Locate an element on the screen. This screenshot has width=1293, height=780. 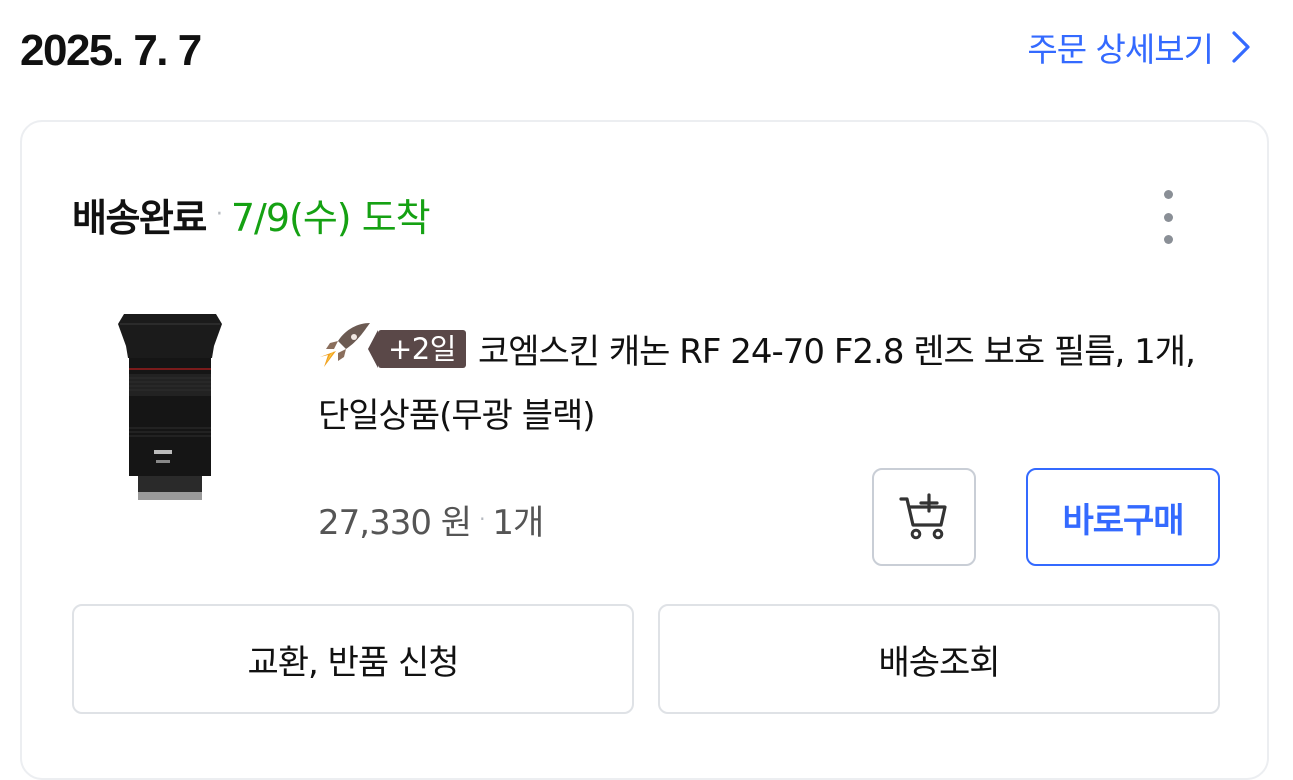
order-detail-link: 주문 상세보기 is located at coordinates (1139, 47).